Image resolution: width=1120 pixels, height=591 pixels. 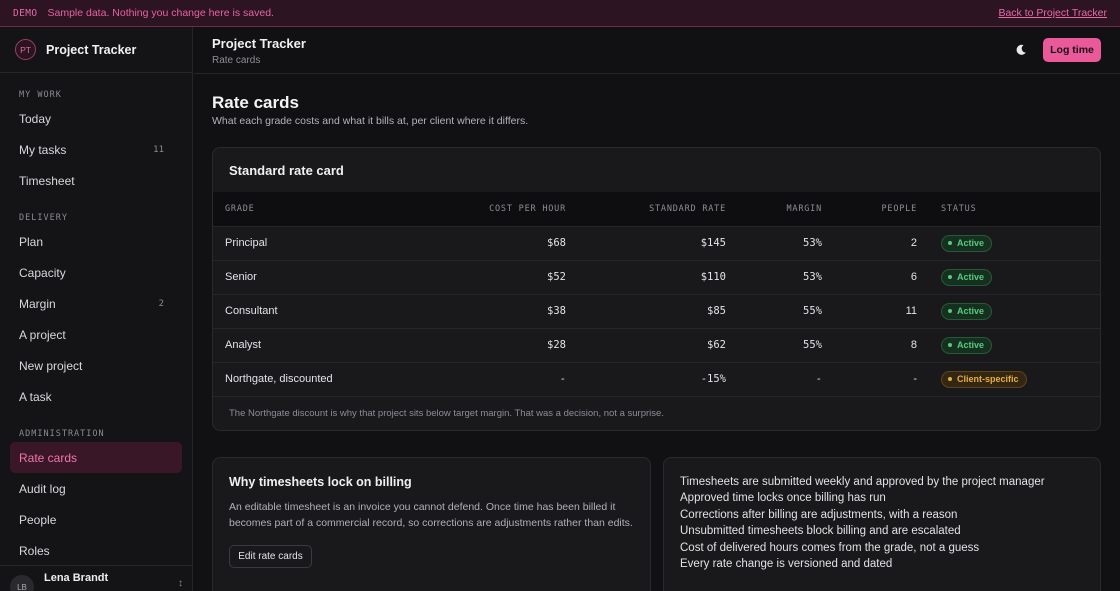 What do you see at coordinates (25, 49) in the screenshot?
I see `app-avatar: PT` at bounding box center [25, 49].